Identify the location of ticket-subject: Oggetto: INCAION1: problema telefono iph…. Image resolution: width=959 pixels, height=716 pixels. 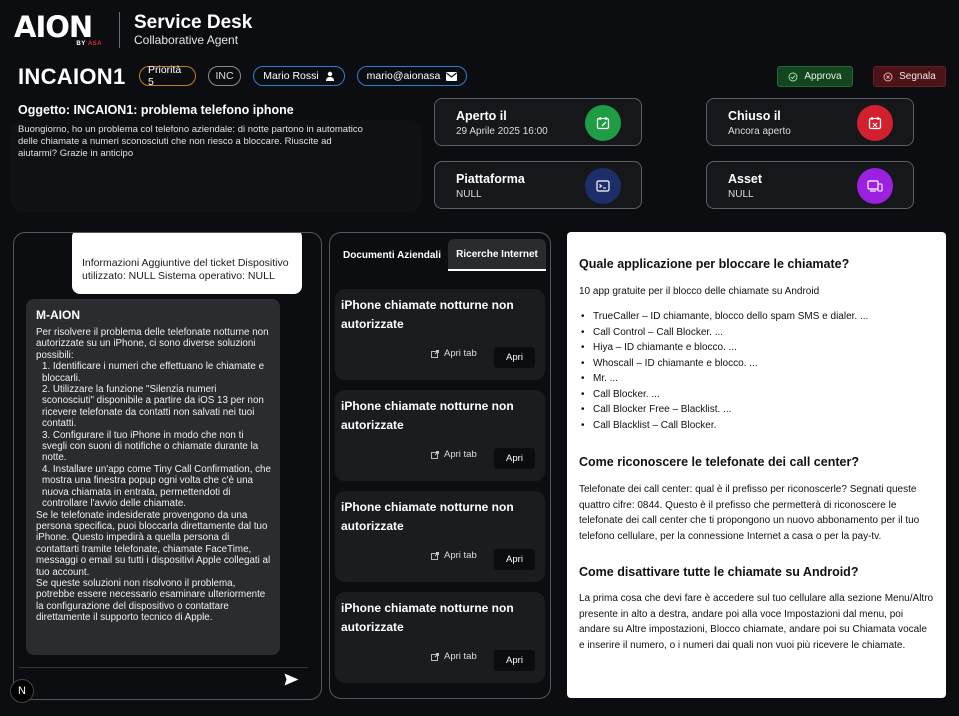
(156, 110).